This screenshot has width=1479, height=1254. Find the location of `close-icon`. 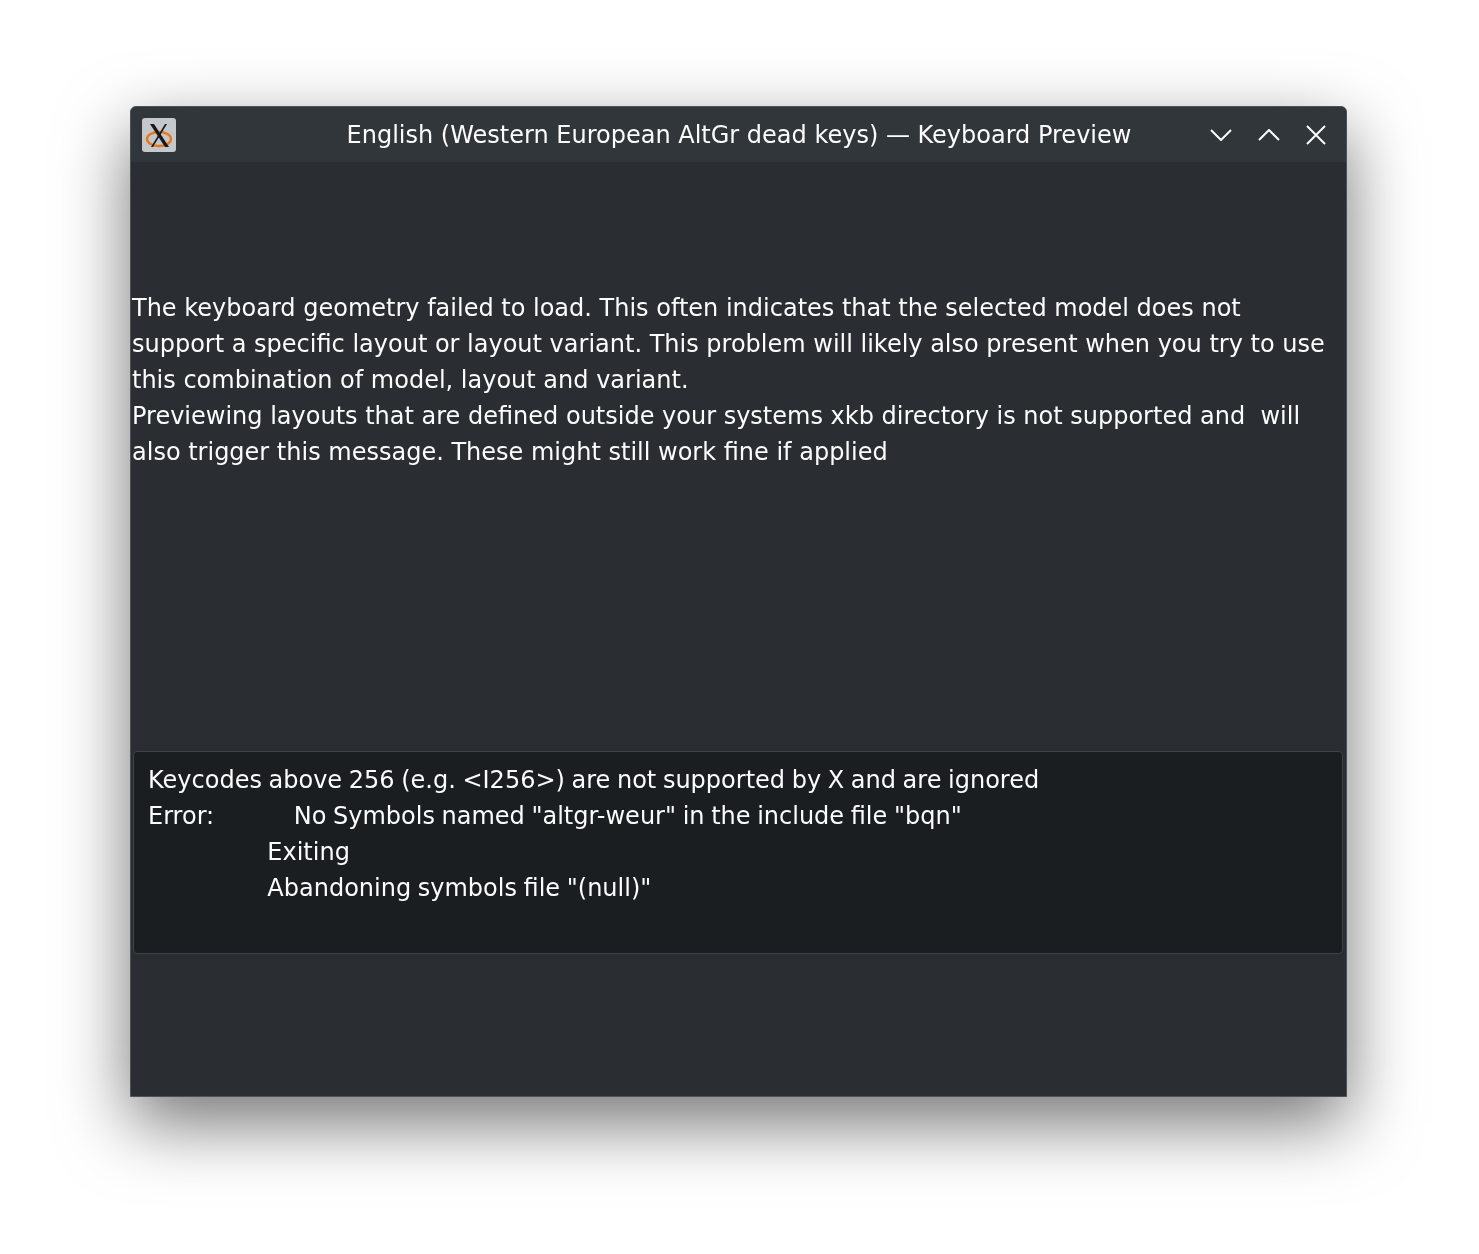

close-icon is located at coordinates (1316, 134).